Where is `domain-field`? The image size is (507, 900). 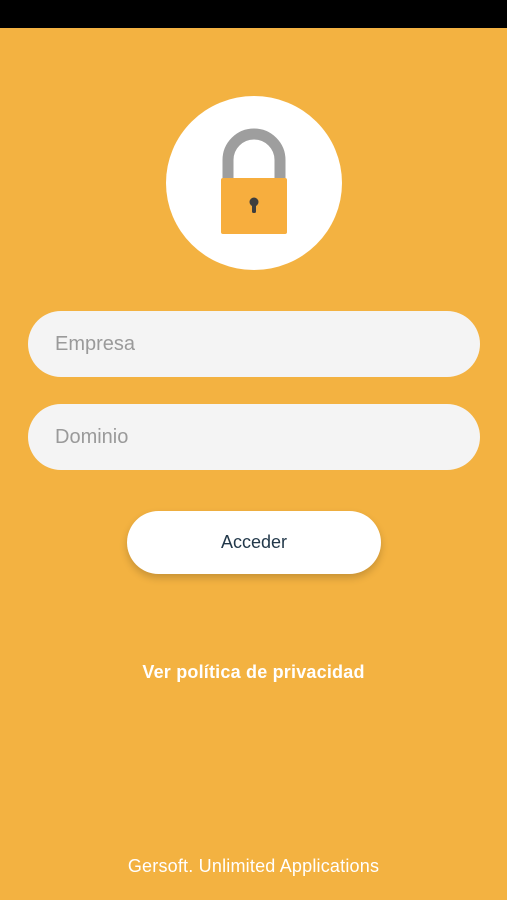 domain-field is located at coordinates (254, 437).